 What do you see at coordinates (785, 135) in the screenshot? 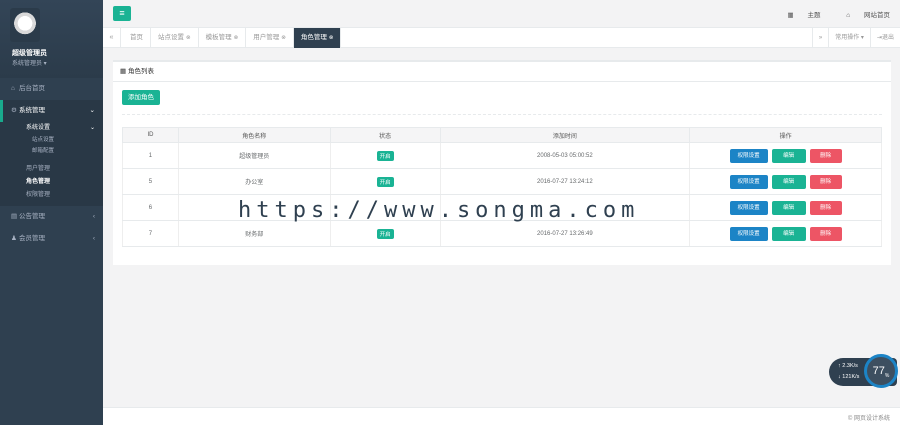
I see `col-actions: 操作` at bounding box center [785, 135].